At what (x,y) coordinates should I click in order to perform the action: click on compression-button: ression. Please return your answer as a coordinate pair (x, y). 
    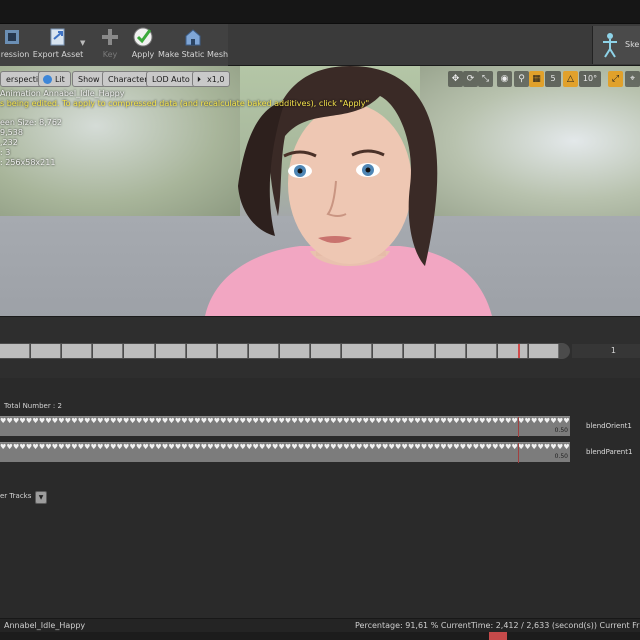
    Looking at the image, I should click on (15, 45).